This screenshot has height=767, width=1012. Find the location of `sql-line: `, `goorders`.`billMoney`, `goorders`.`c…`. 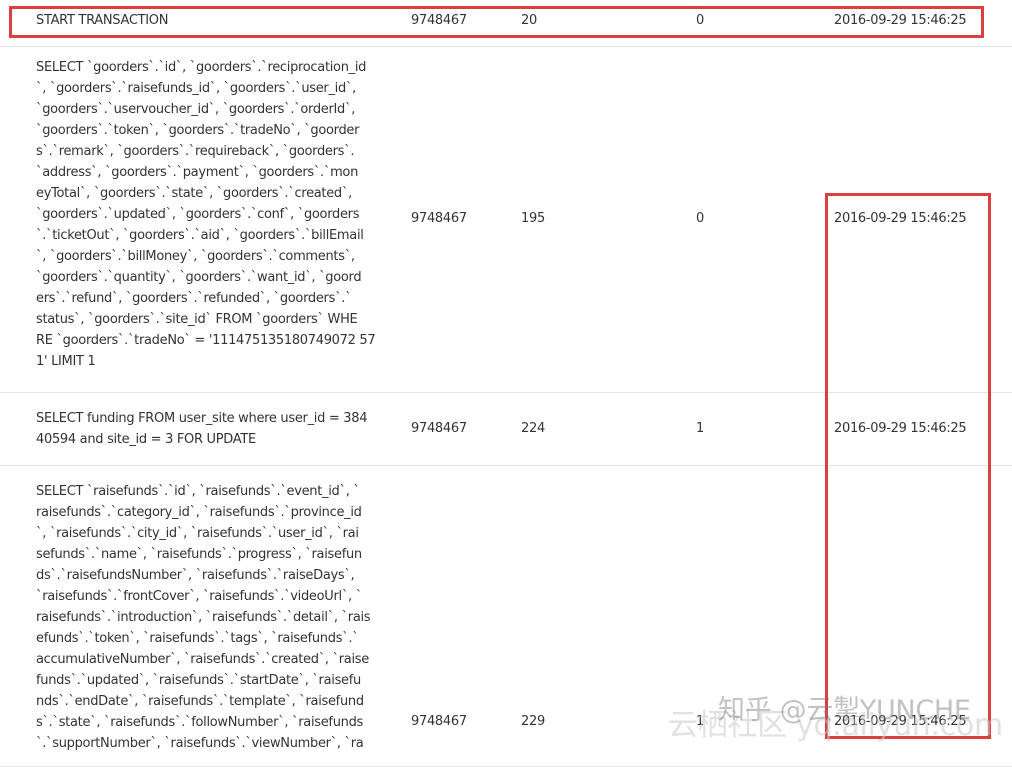

sql-line: `, `goorders`.`billMoney`, `goorders`.`c… is located at coordinates (195, 256).